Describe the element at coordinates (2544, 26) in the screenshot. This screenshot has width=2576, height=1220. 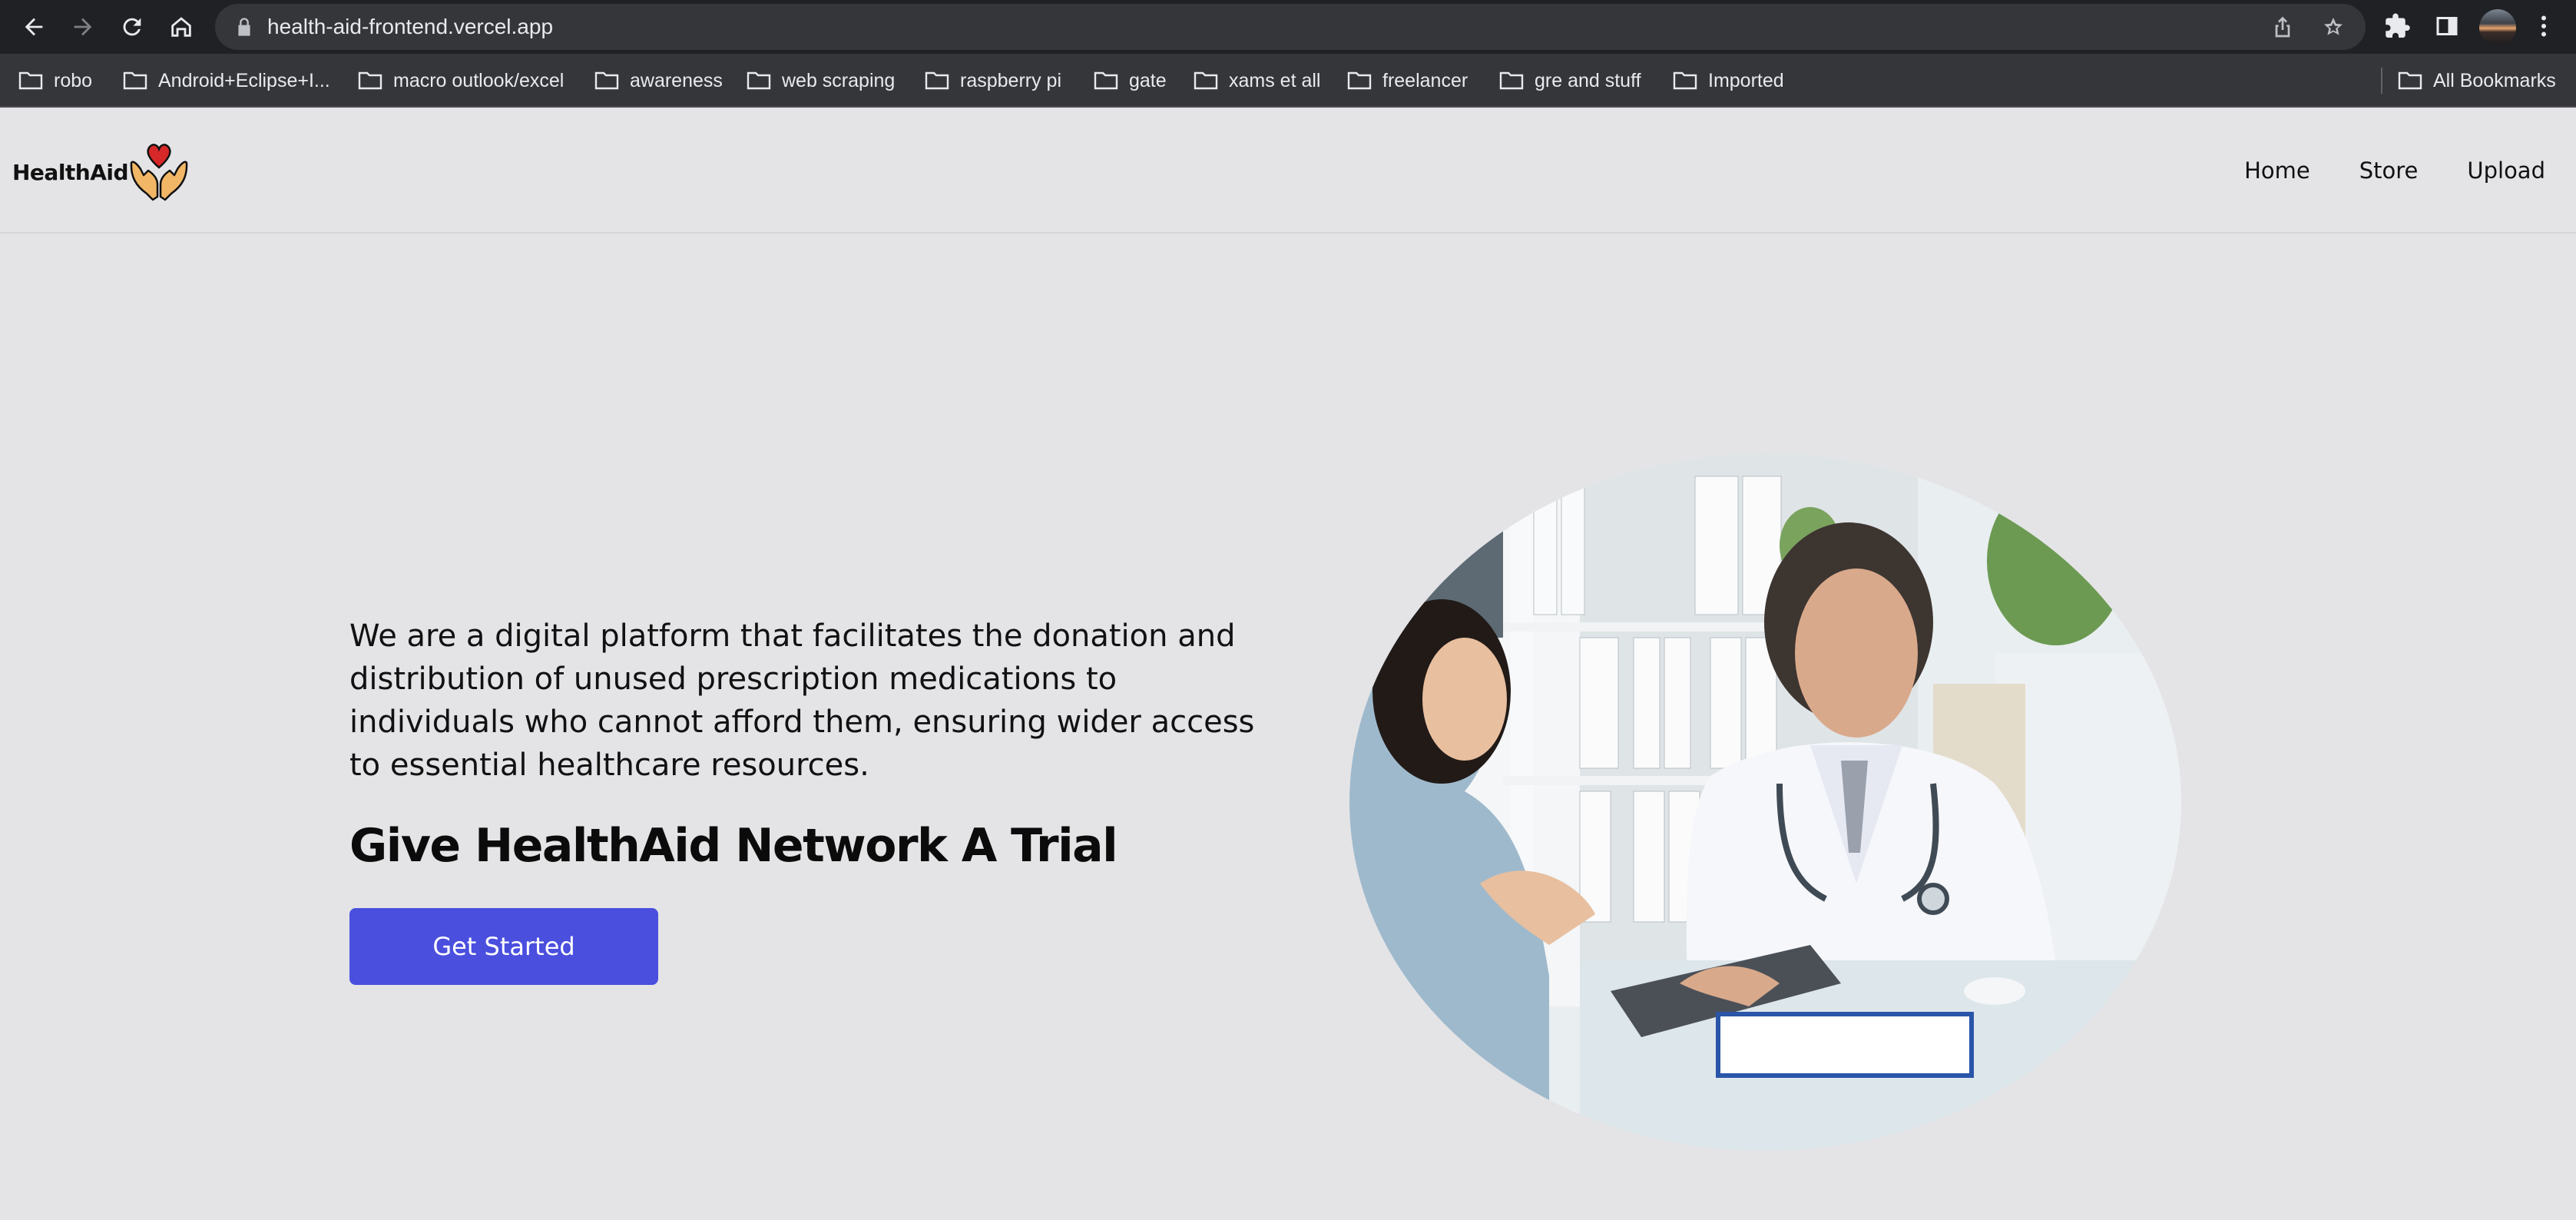
I see `menu-kebab-icon` at that location.